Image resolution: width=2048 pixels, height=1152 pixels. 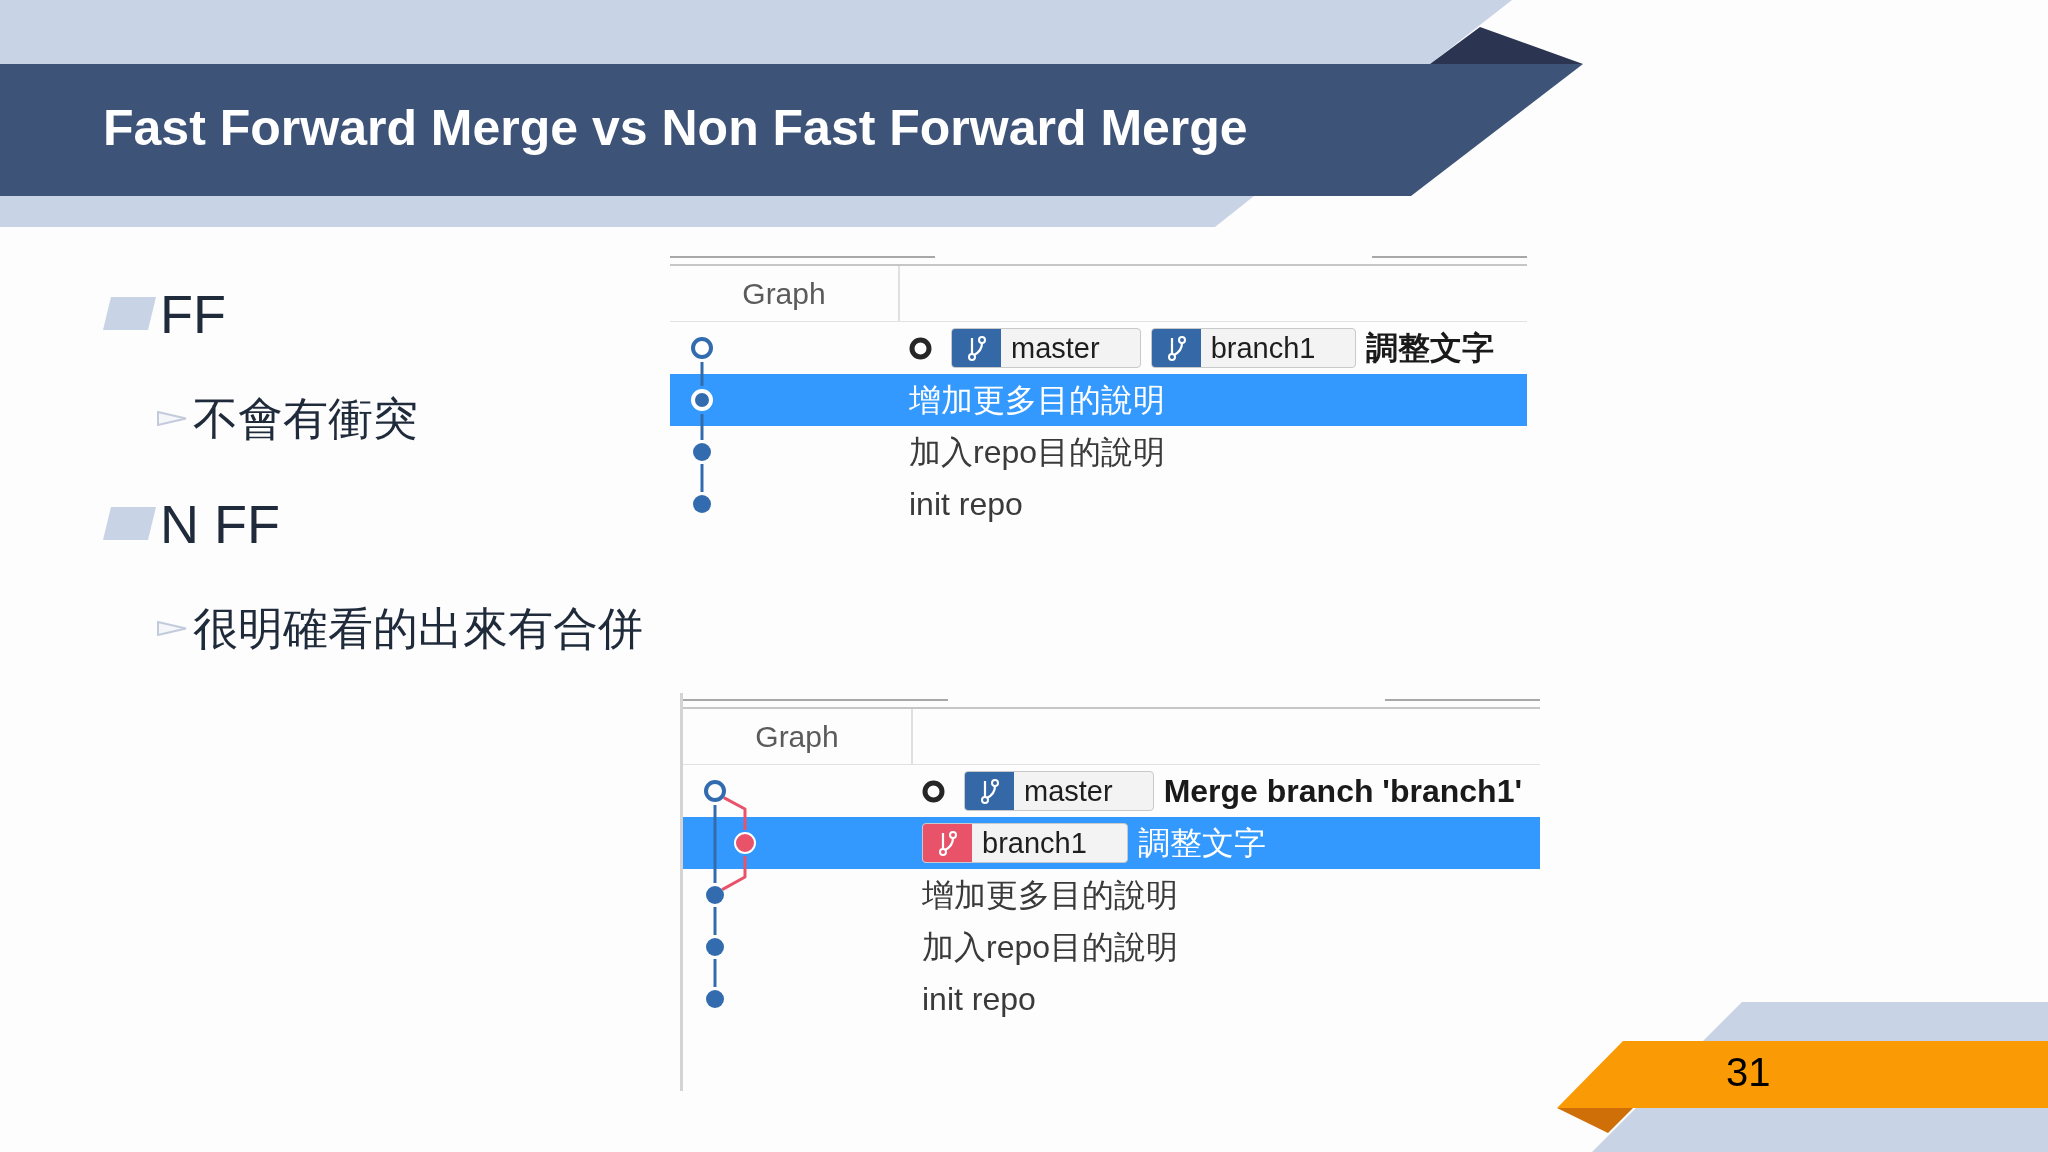 I want to click on bullet-text: N FF, so click(x=220, y=523).